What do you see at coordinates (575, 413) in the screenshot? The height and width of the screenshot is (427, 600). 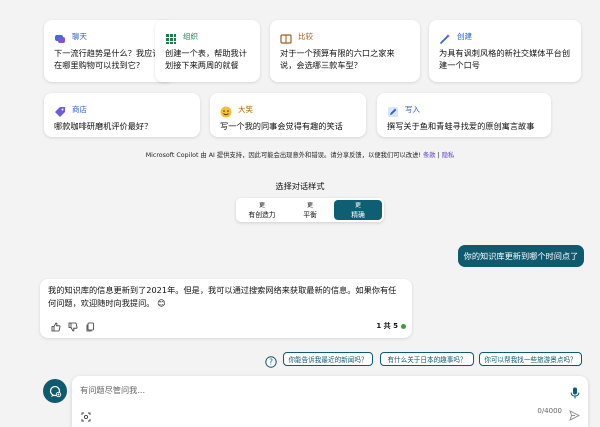 I see `send-icon` at bounding box center [575, 413].